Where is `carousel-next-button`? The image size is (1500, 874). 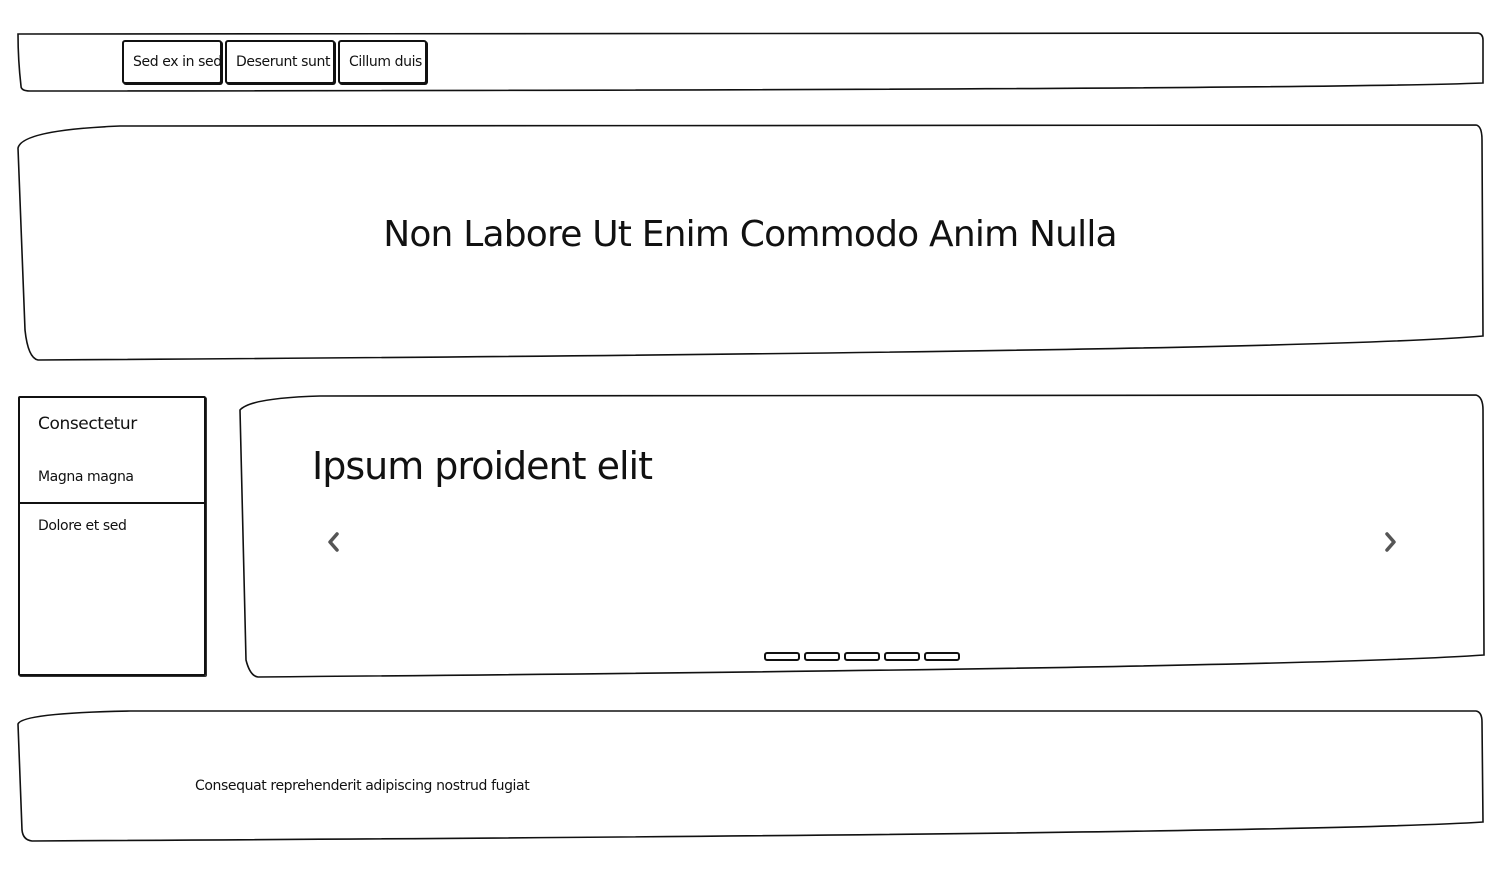
carousel-next-button is located at coordinates (1390, 542).